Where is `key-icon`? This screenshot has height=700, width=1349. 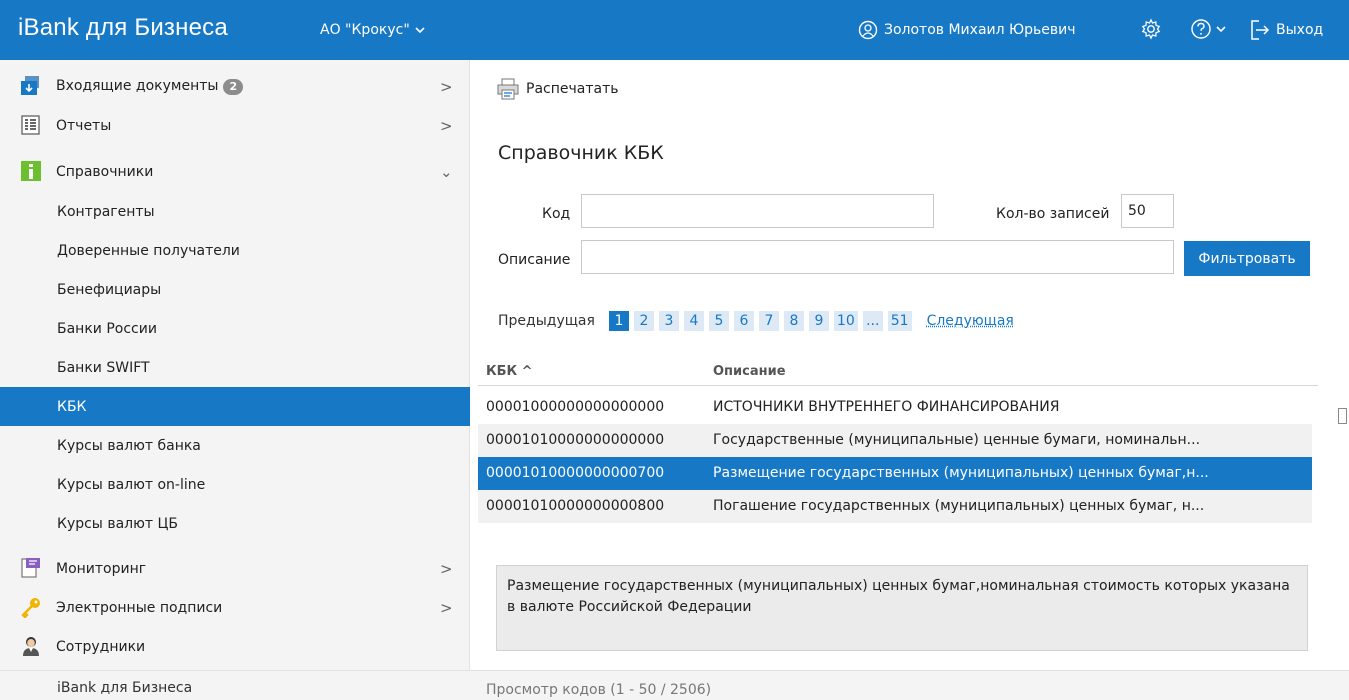
key-icon is located at coordinates (30, 608).